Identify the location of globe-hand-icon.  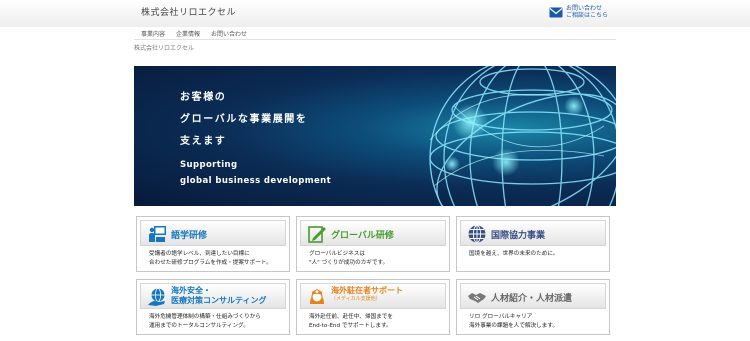
(156, 297).